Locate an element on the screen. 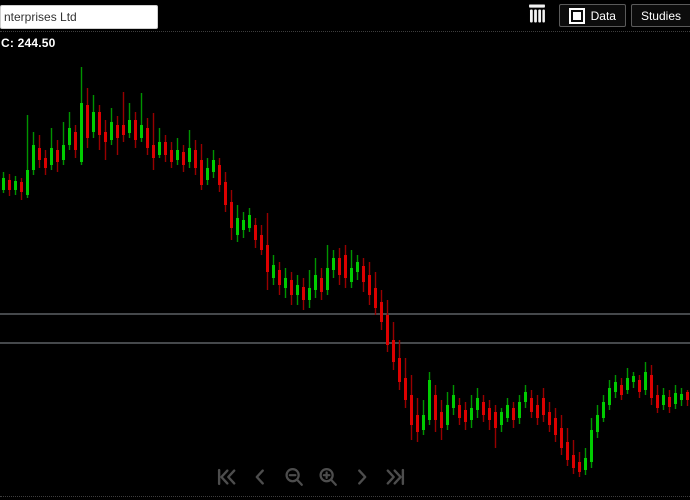 This screenshot has height=500, width=690. bank-icon is located at coordinates (537, 15).